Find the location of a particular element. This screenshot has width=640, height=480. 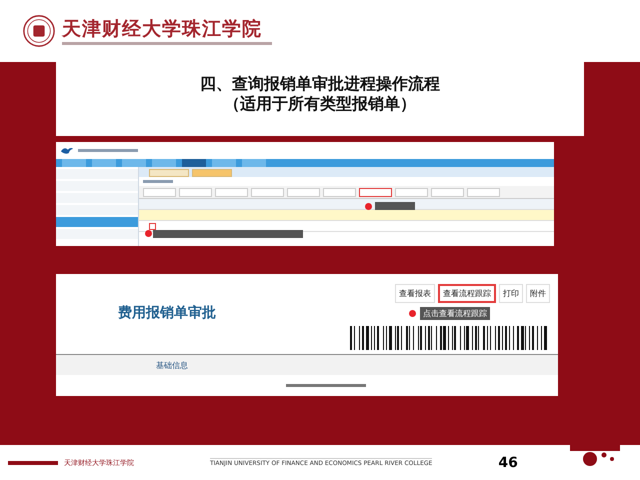

collapse-icon is located at coordinates (152, 226).